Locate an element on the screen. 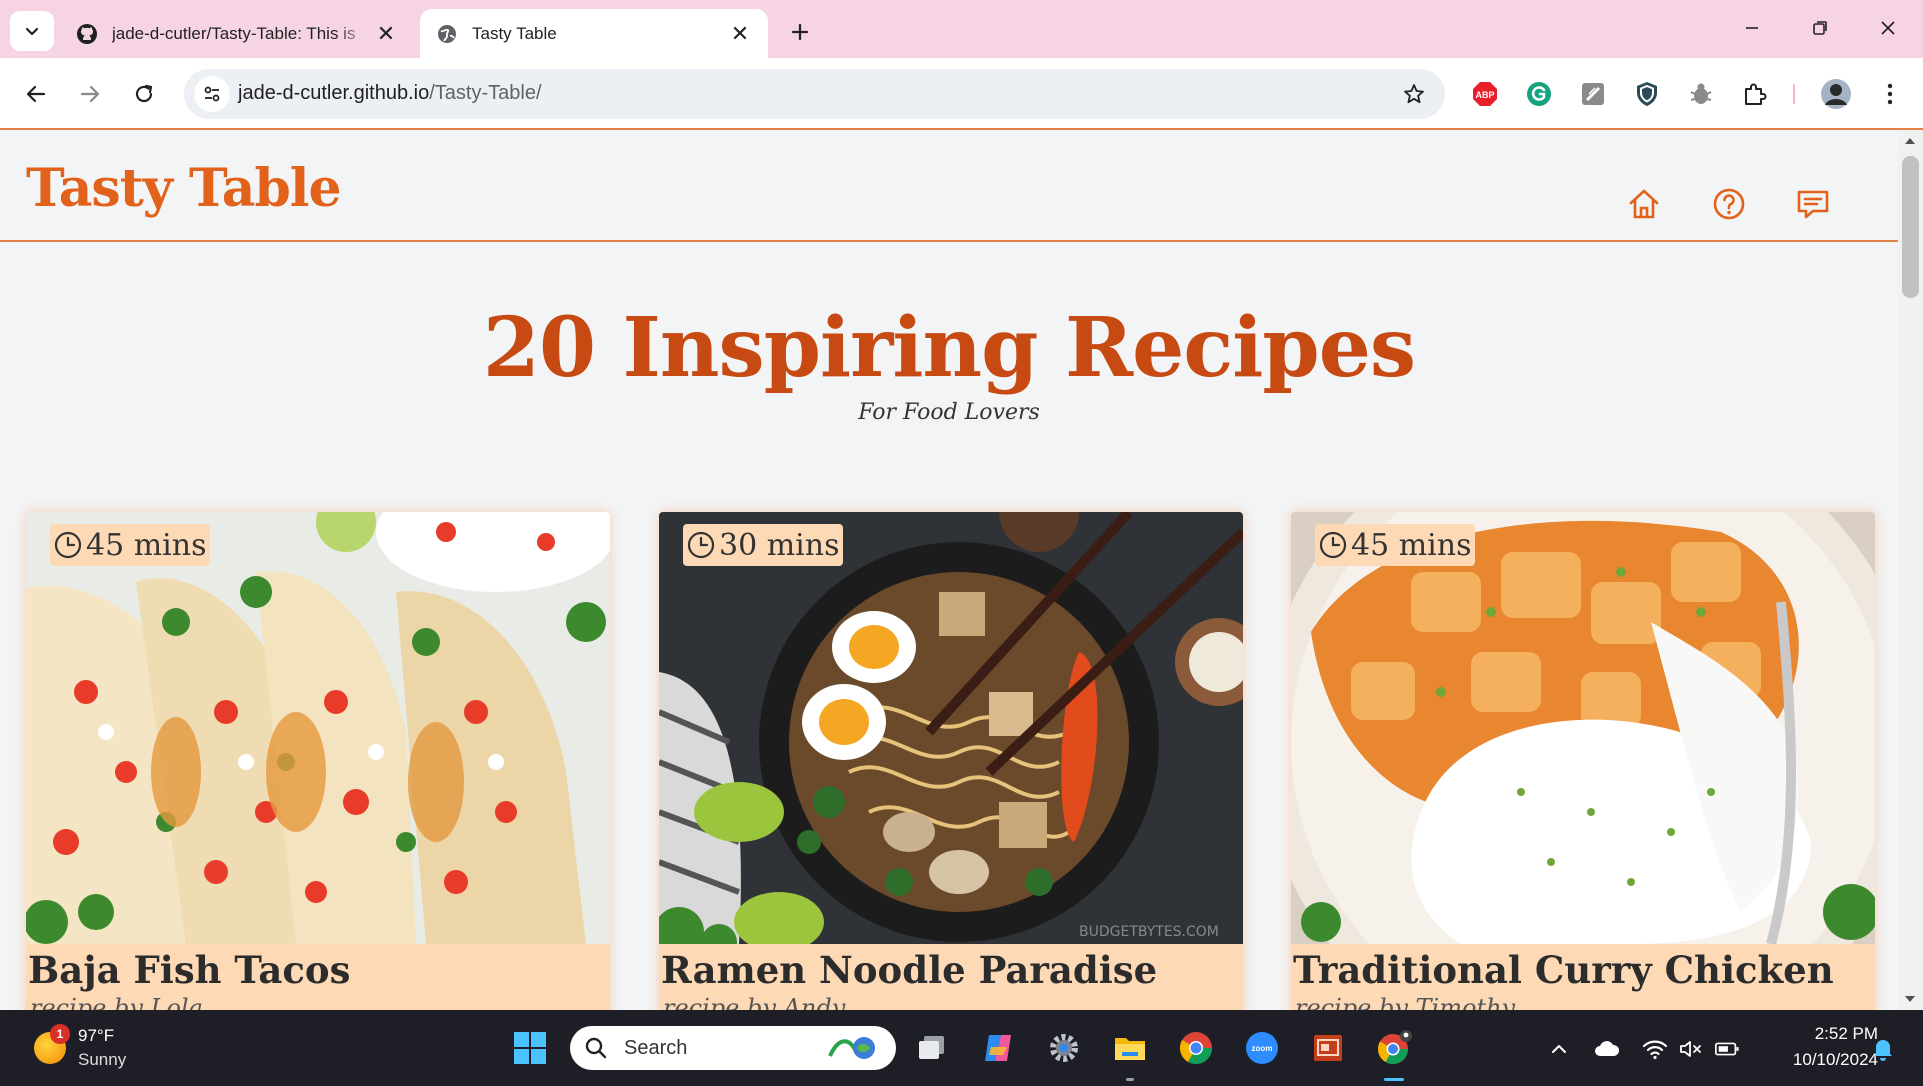 This screenshot has height=1086, width=1923. adblock-plus-icon: ABP is located at coordinates (1485, 94).